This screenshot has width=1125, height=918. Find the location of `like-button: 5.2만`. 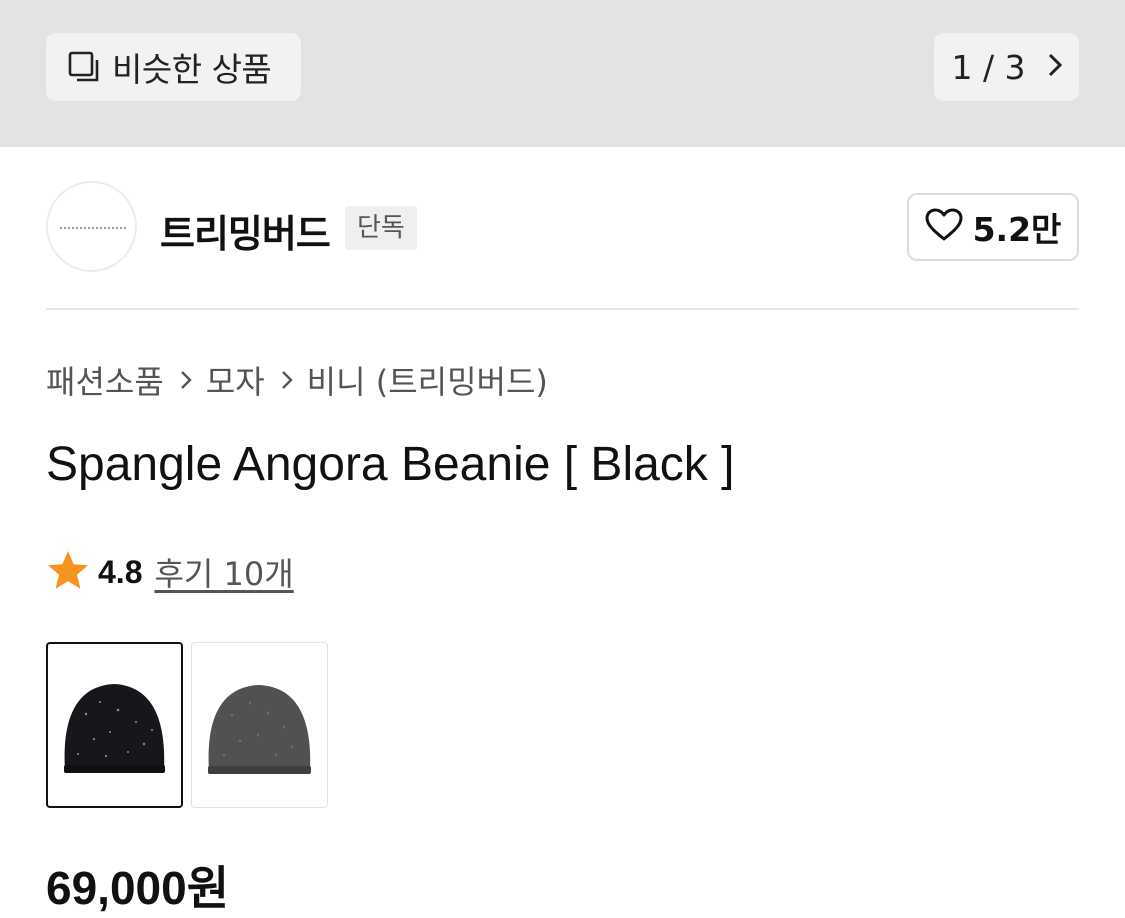

like-button: 5.2만 is located at coordinates (993, 227).